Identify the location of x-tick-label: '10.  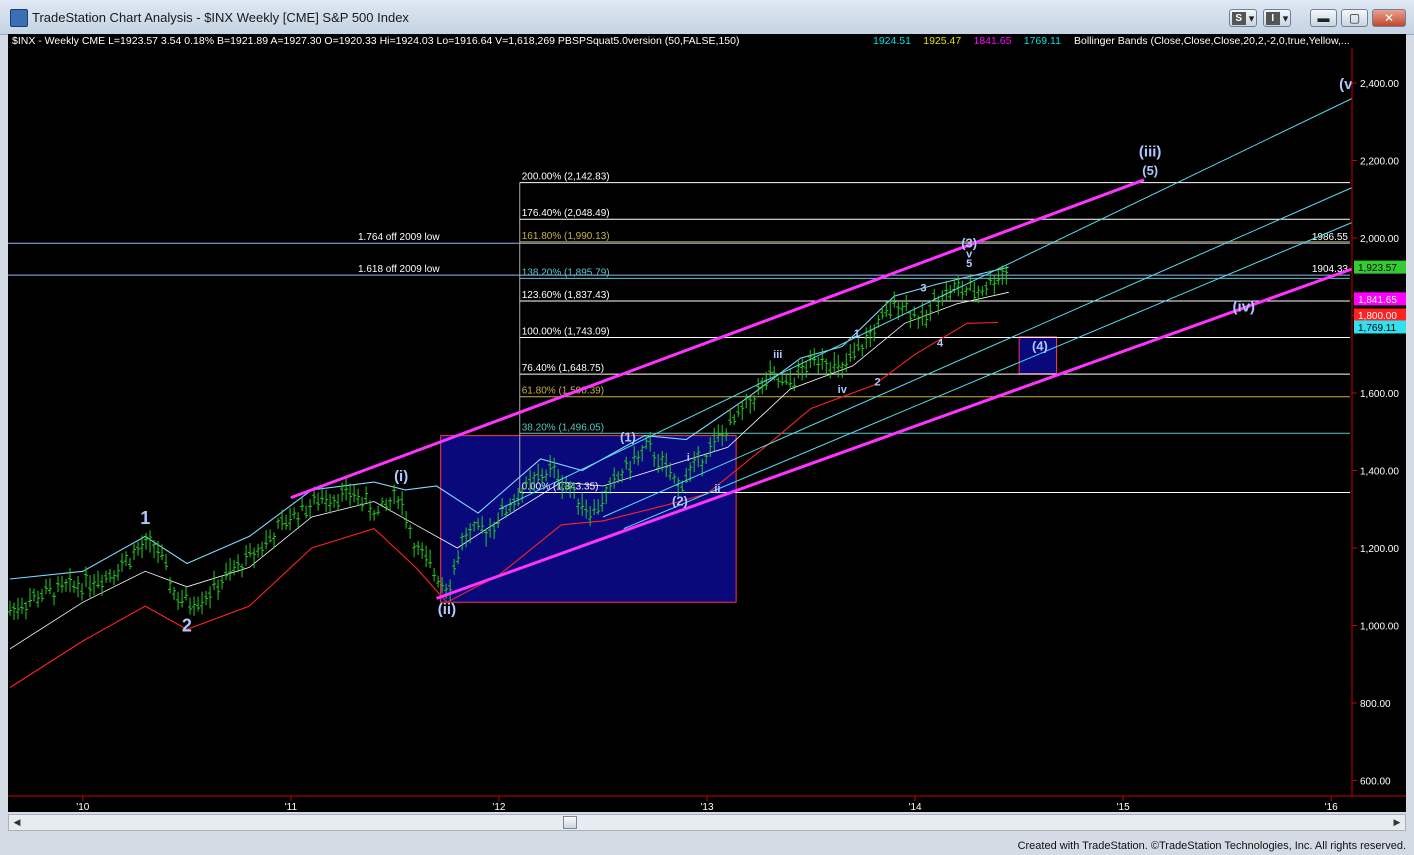
(82, 807).